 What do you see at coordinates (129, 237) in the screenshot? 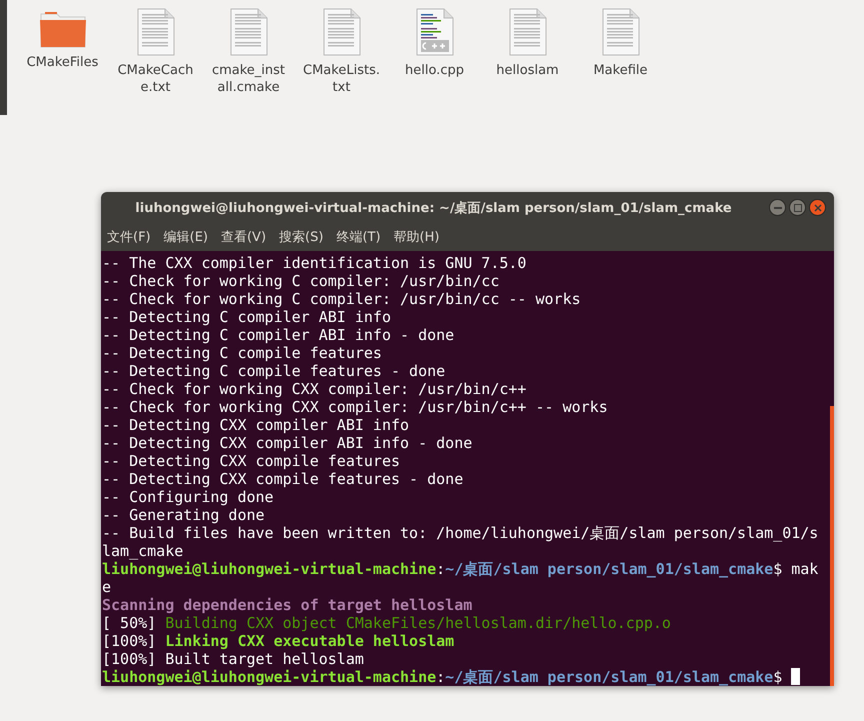
I see `menu-item: 文件(F)` at bounding box center [129, 237].